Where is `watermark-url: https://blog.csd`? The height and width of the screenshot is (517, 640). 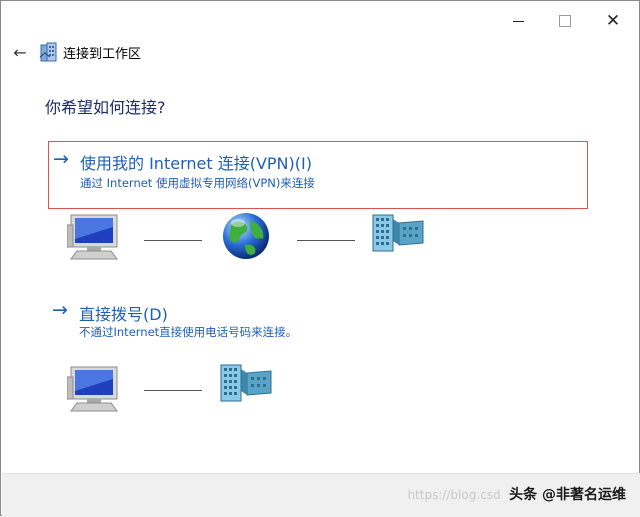 watermark-url: https://blog.csd is located at coordinates (454, 495).